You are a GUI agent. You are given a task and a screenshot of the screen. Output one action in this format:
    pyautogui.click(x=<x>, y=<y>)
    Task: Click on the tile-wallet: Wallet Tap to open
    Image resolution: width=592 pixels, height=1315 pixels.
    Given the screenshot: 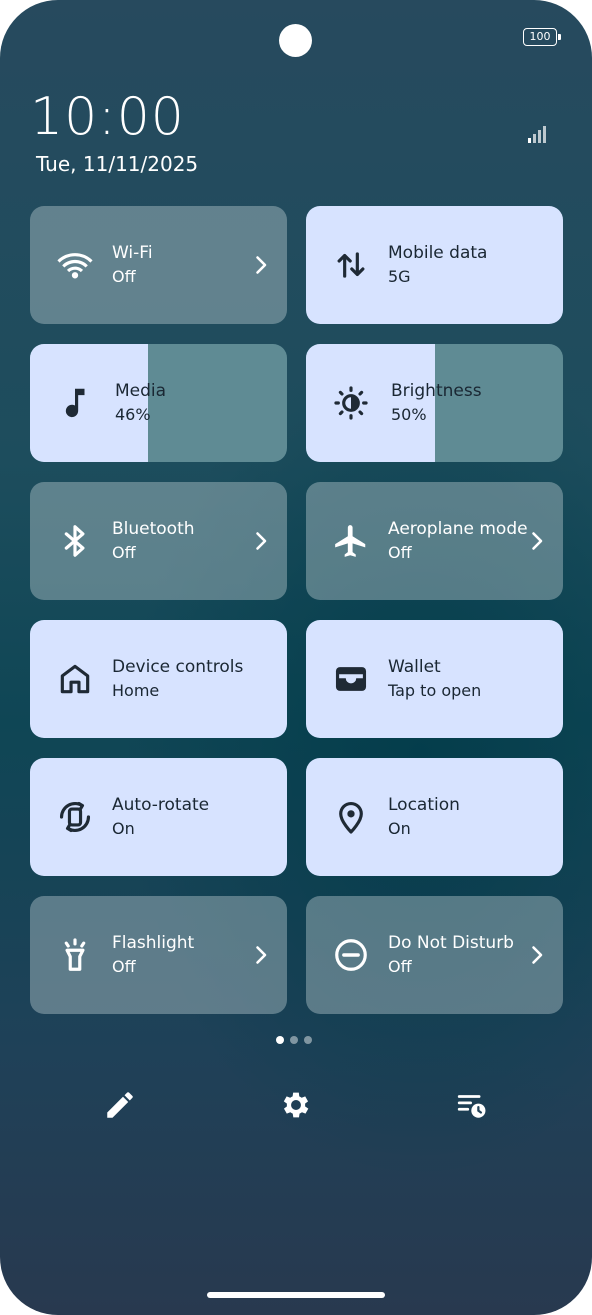 What is the action you would take?
    pyautogui.click(x=434, y=679)
    